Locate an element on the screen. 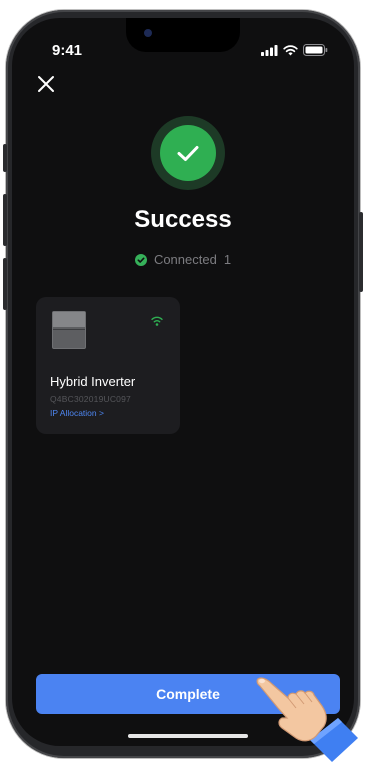 The width and height of the screenshot is (366, 764). phone-silent-switch is located at coordinates (5, 158).